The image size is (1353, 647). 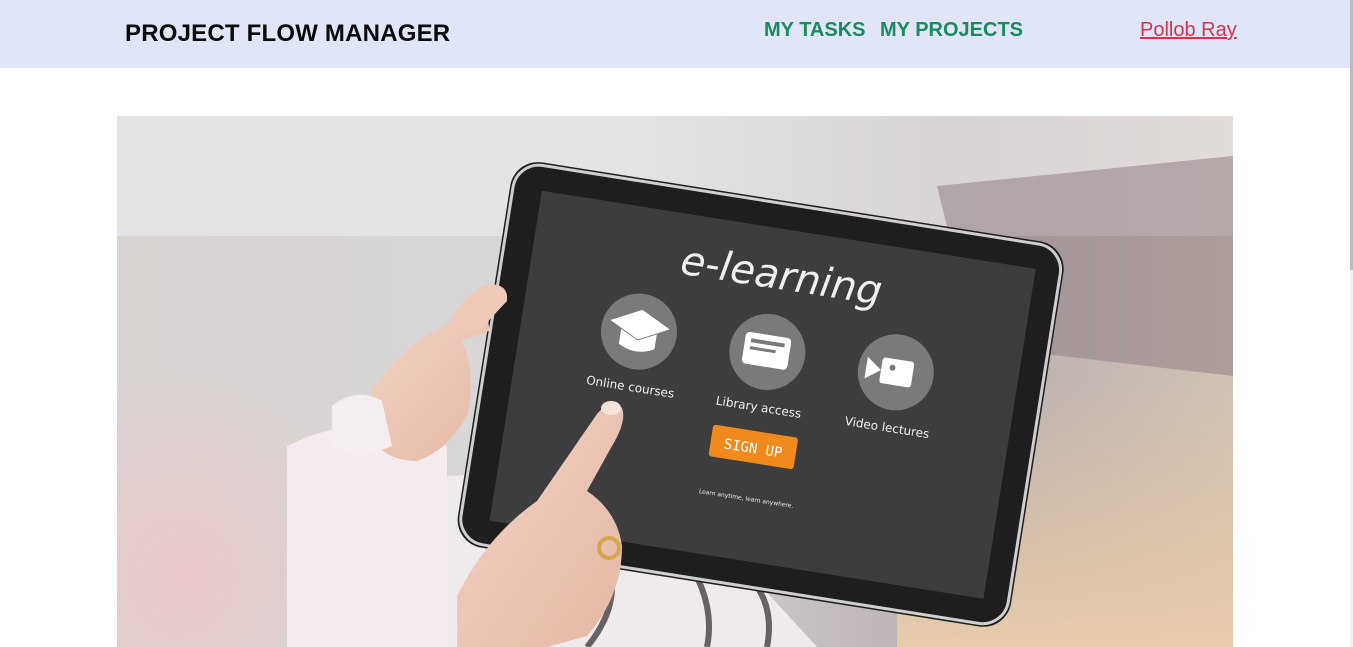 I want to click on nav-my-projects: MY PROJECTS, so click(x=951, y=30).